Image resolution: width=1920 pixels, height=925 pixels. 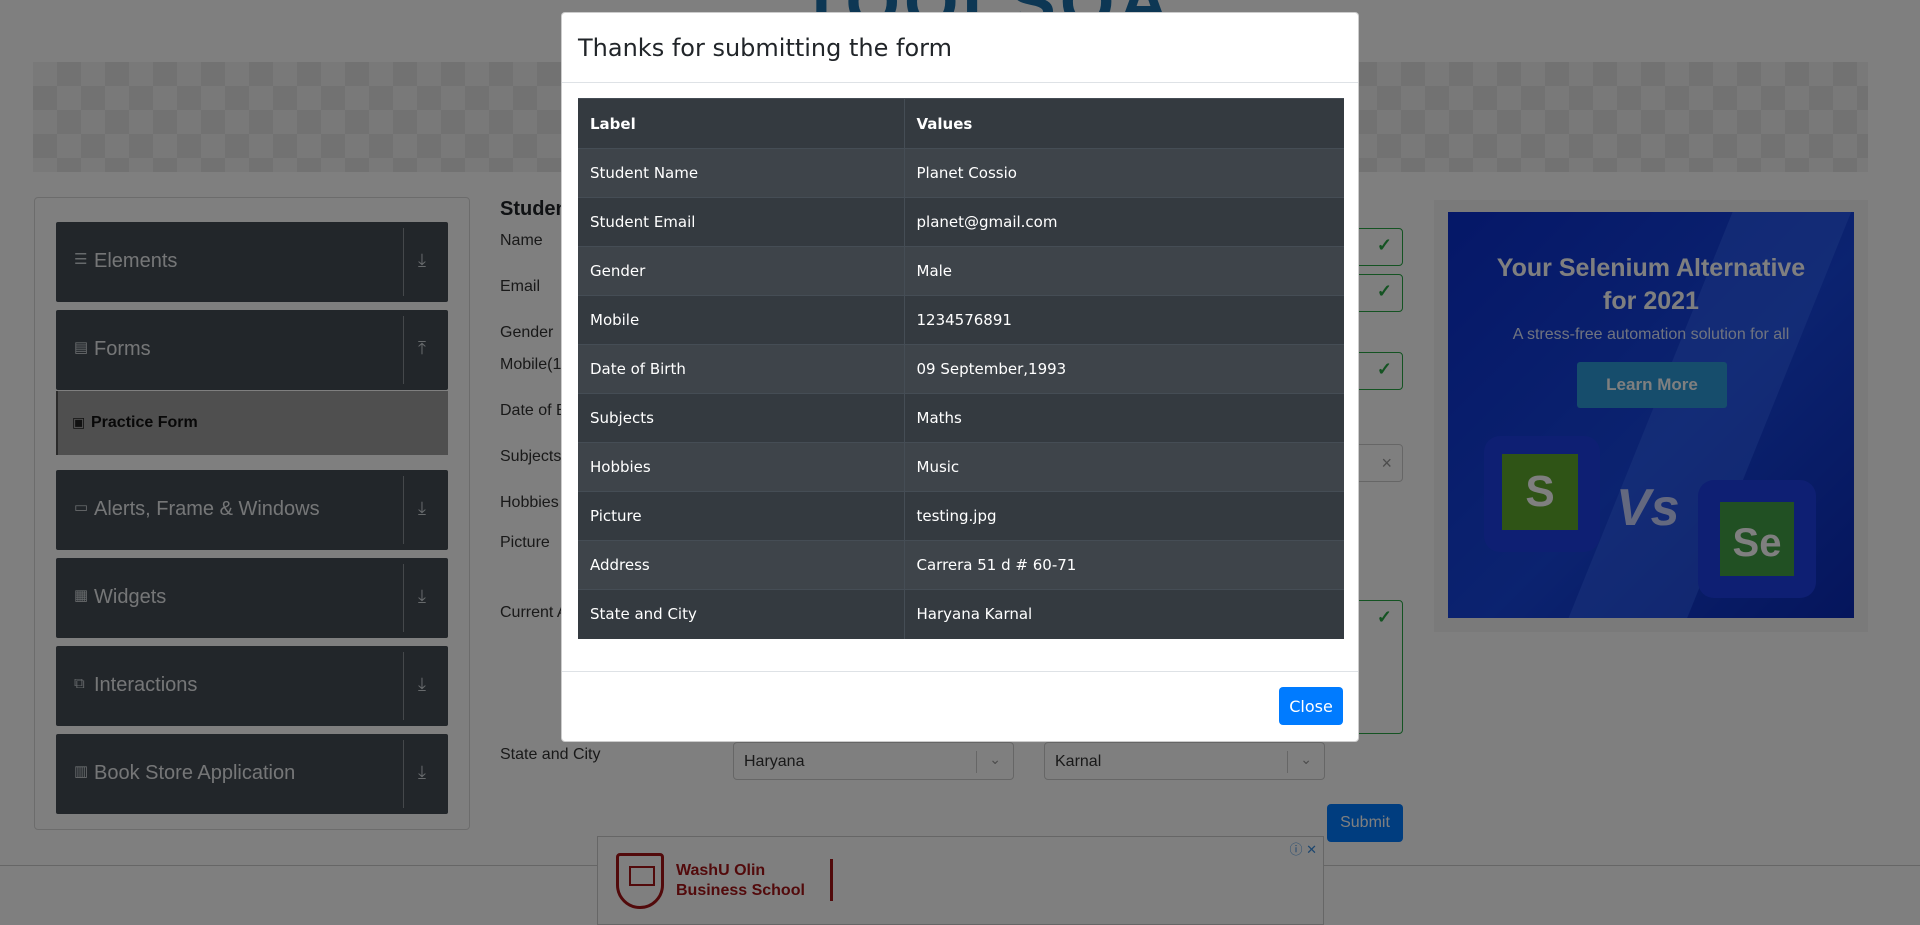 What do you see at coordinates (741, 614) in the screenshot?
I see `row-label: State and City` at bounding box center [741, 614].